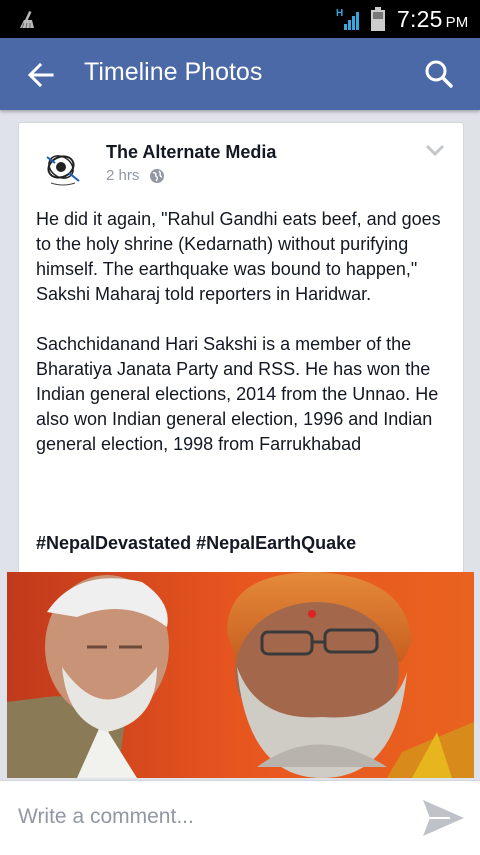  What do you see at coordinates (41, 75) in the screenshot?
I see `back-arrow-icon` at bounding box center [41, 75].